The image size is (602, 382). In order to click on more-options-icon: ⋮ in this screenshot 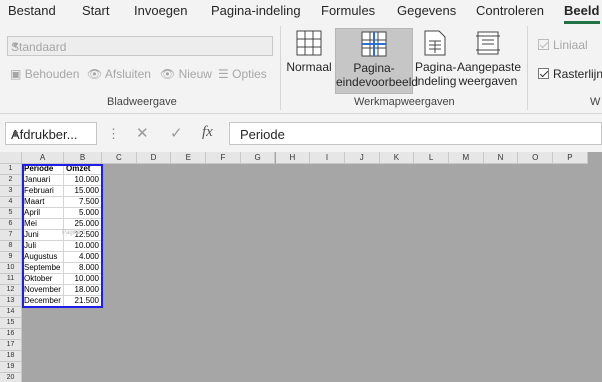, I will do `click(113, 134)`.